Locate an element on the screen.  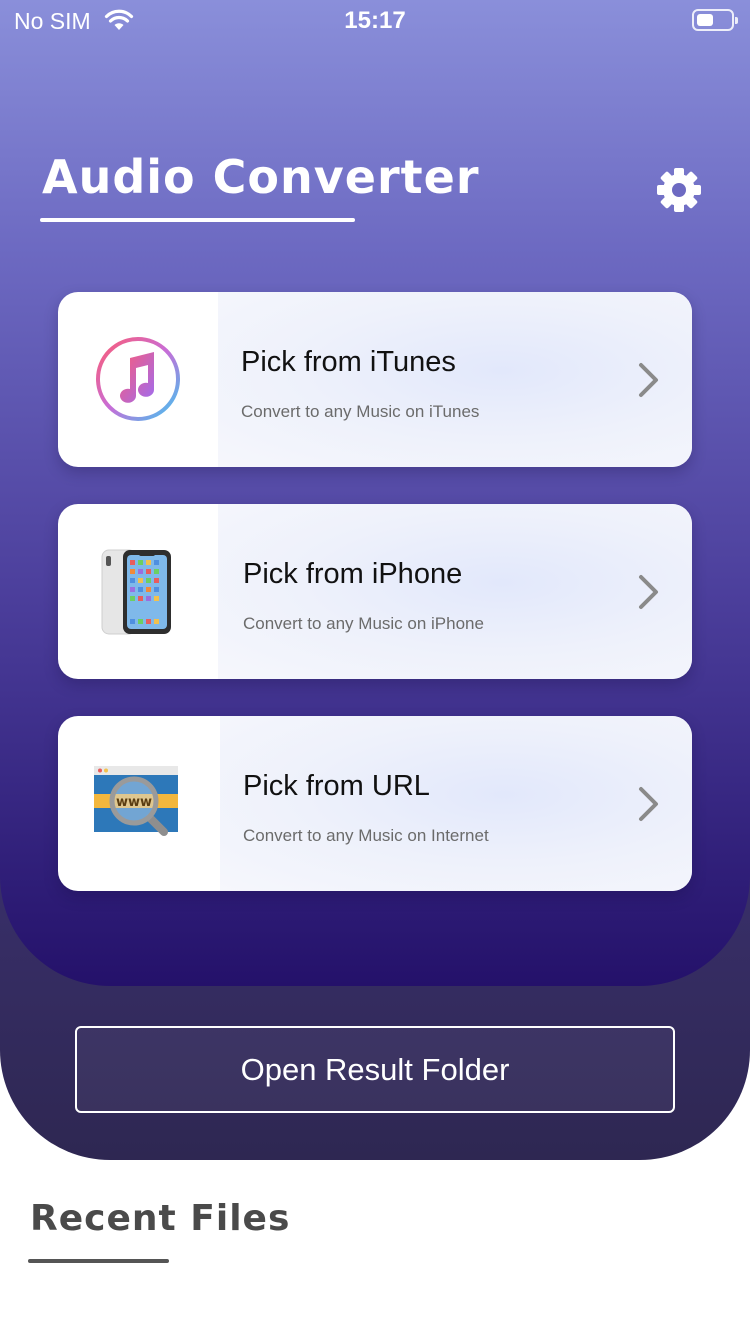
app-title: Audio Converter is located at coordinates (261, 177).